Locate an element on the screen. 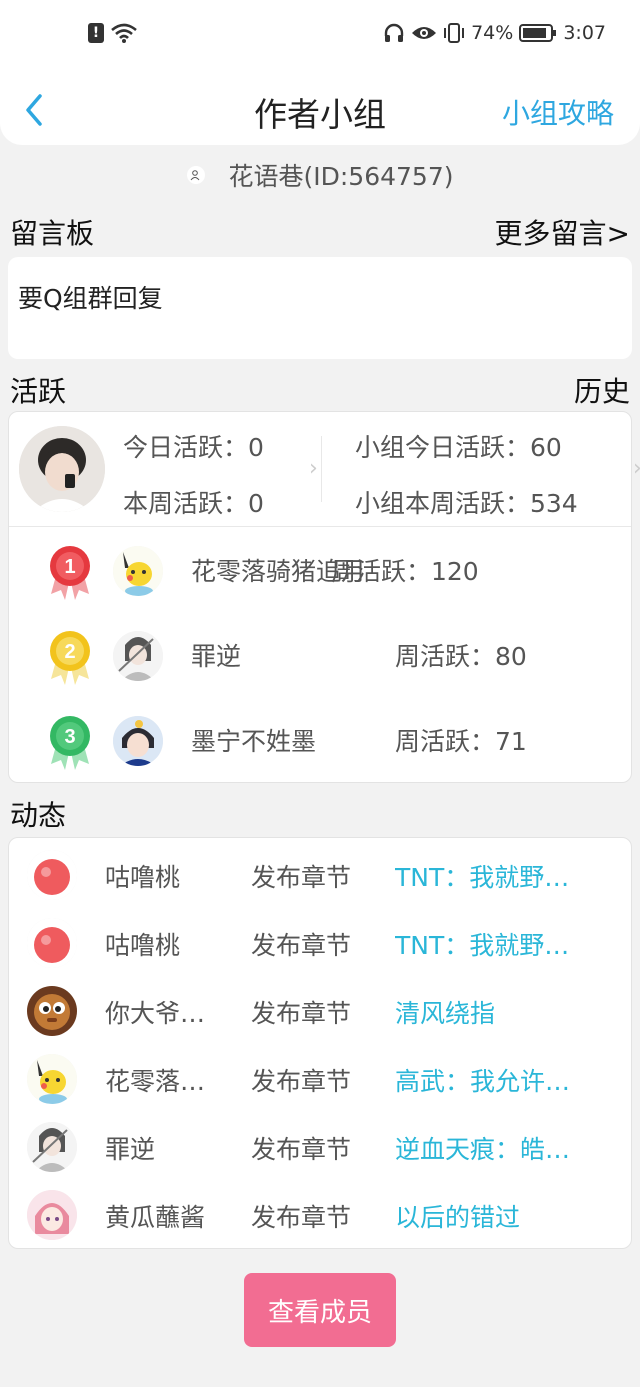 This screenshot has width=640, height=1387. group-guide-link: 小组攻略 is located at coordinates (558, 112).